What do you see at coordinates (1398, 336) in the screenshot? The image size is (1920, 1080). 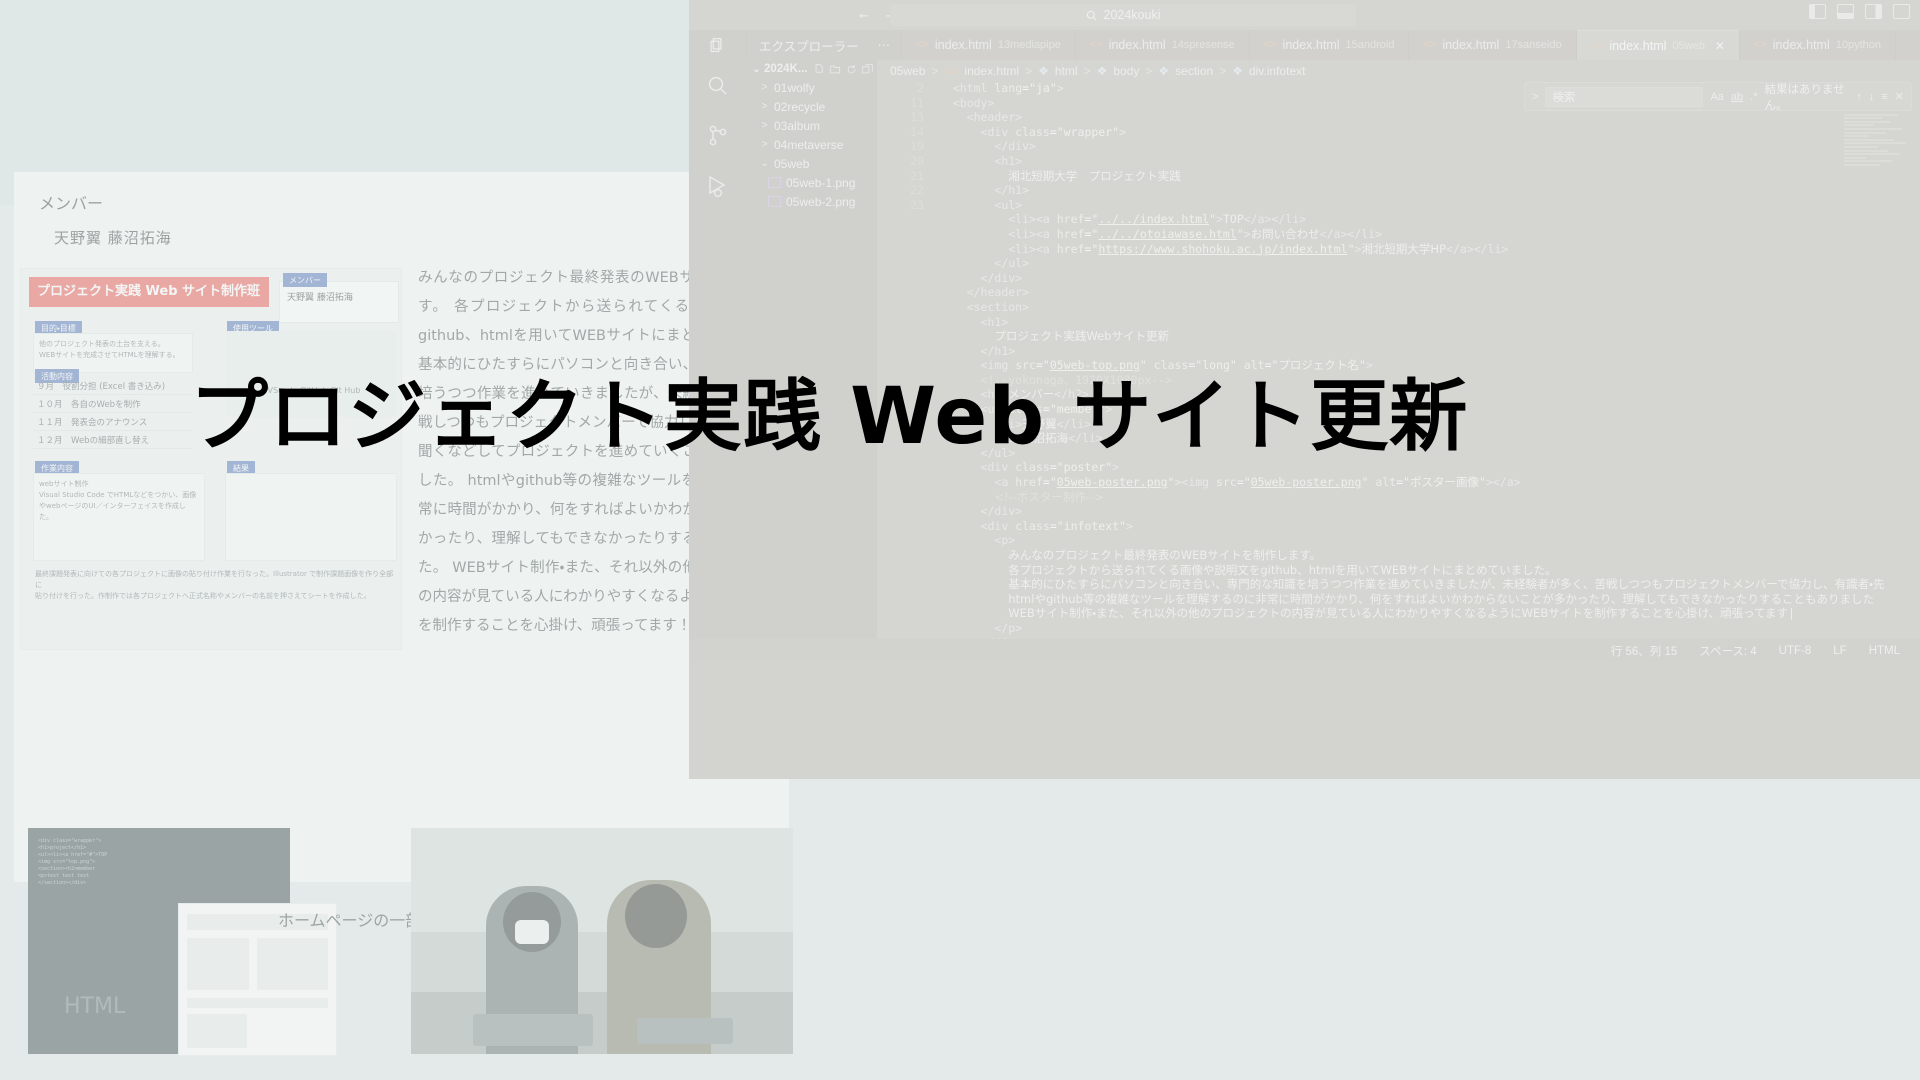 I see `code-line: プロジェクト実践Webサイト更新` at bounding box center [1398, 336].